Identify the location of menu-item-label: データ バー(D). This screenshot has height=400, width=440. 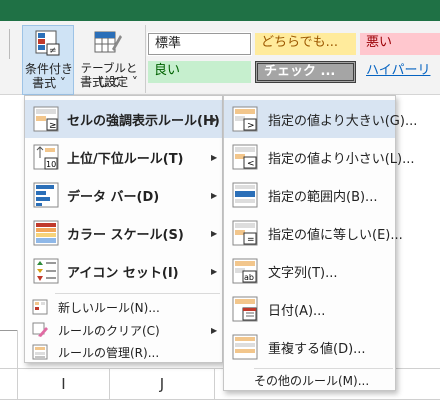
(113, 197).